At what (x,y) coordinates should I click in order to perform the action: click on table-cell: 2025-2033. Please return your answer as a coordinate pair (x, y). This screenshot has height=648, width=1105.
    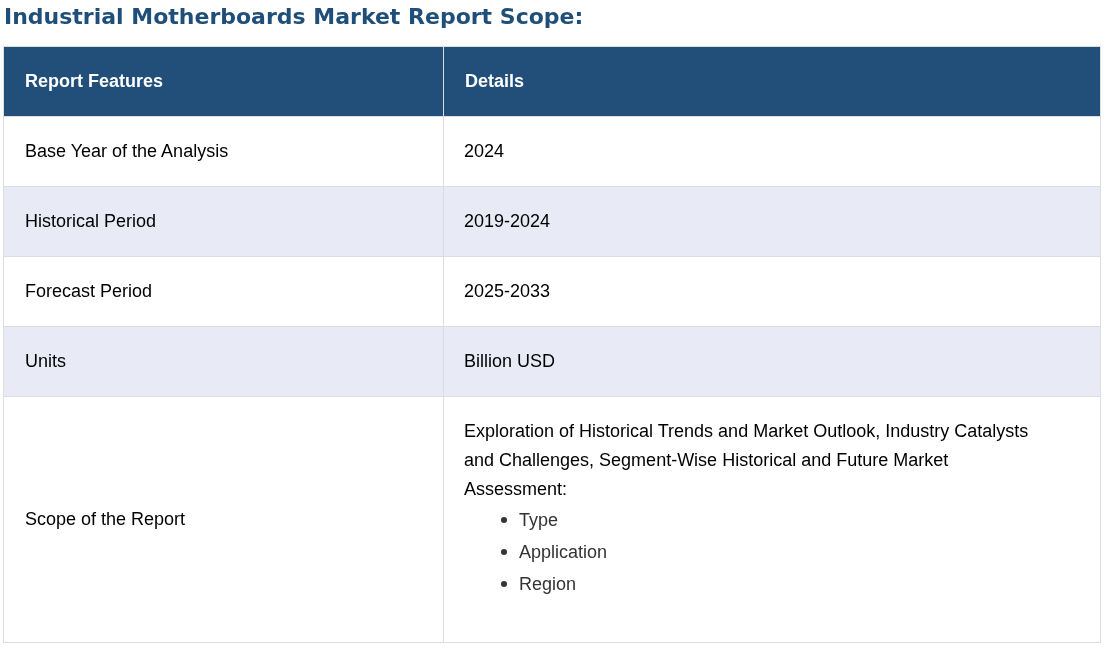
    Looking at the image, I should click on (772, 291).